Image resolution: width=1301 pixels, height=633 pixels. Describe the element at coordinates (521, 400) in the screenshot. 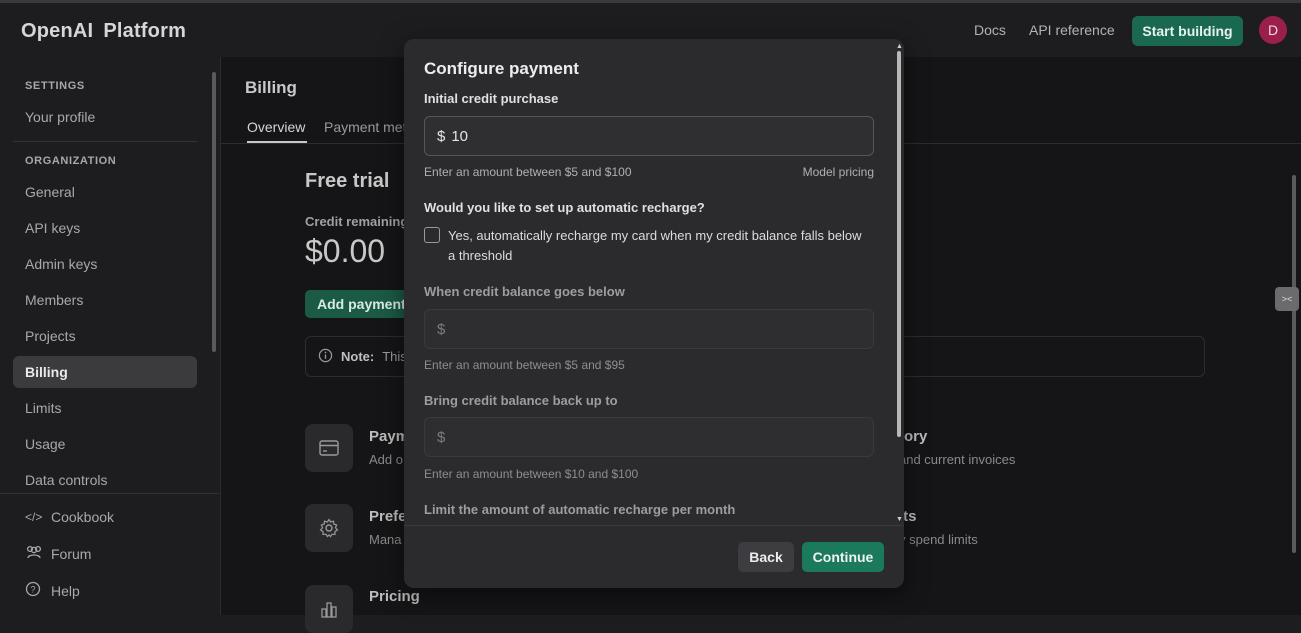

I see `recharge-target-label: Bring credit balance back up to` at that location.